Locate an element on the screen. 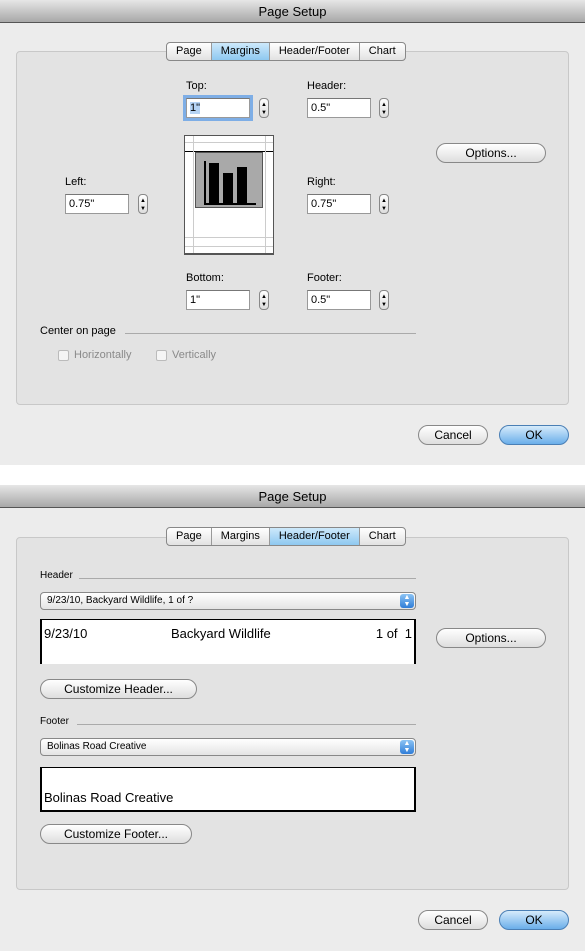 Image resolution: width=585 pixels, height=951 pixels. top-label: Top: is located at coordinates (196, 86).